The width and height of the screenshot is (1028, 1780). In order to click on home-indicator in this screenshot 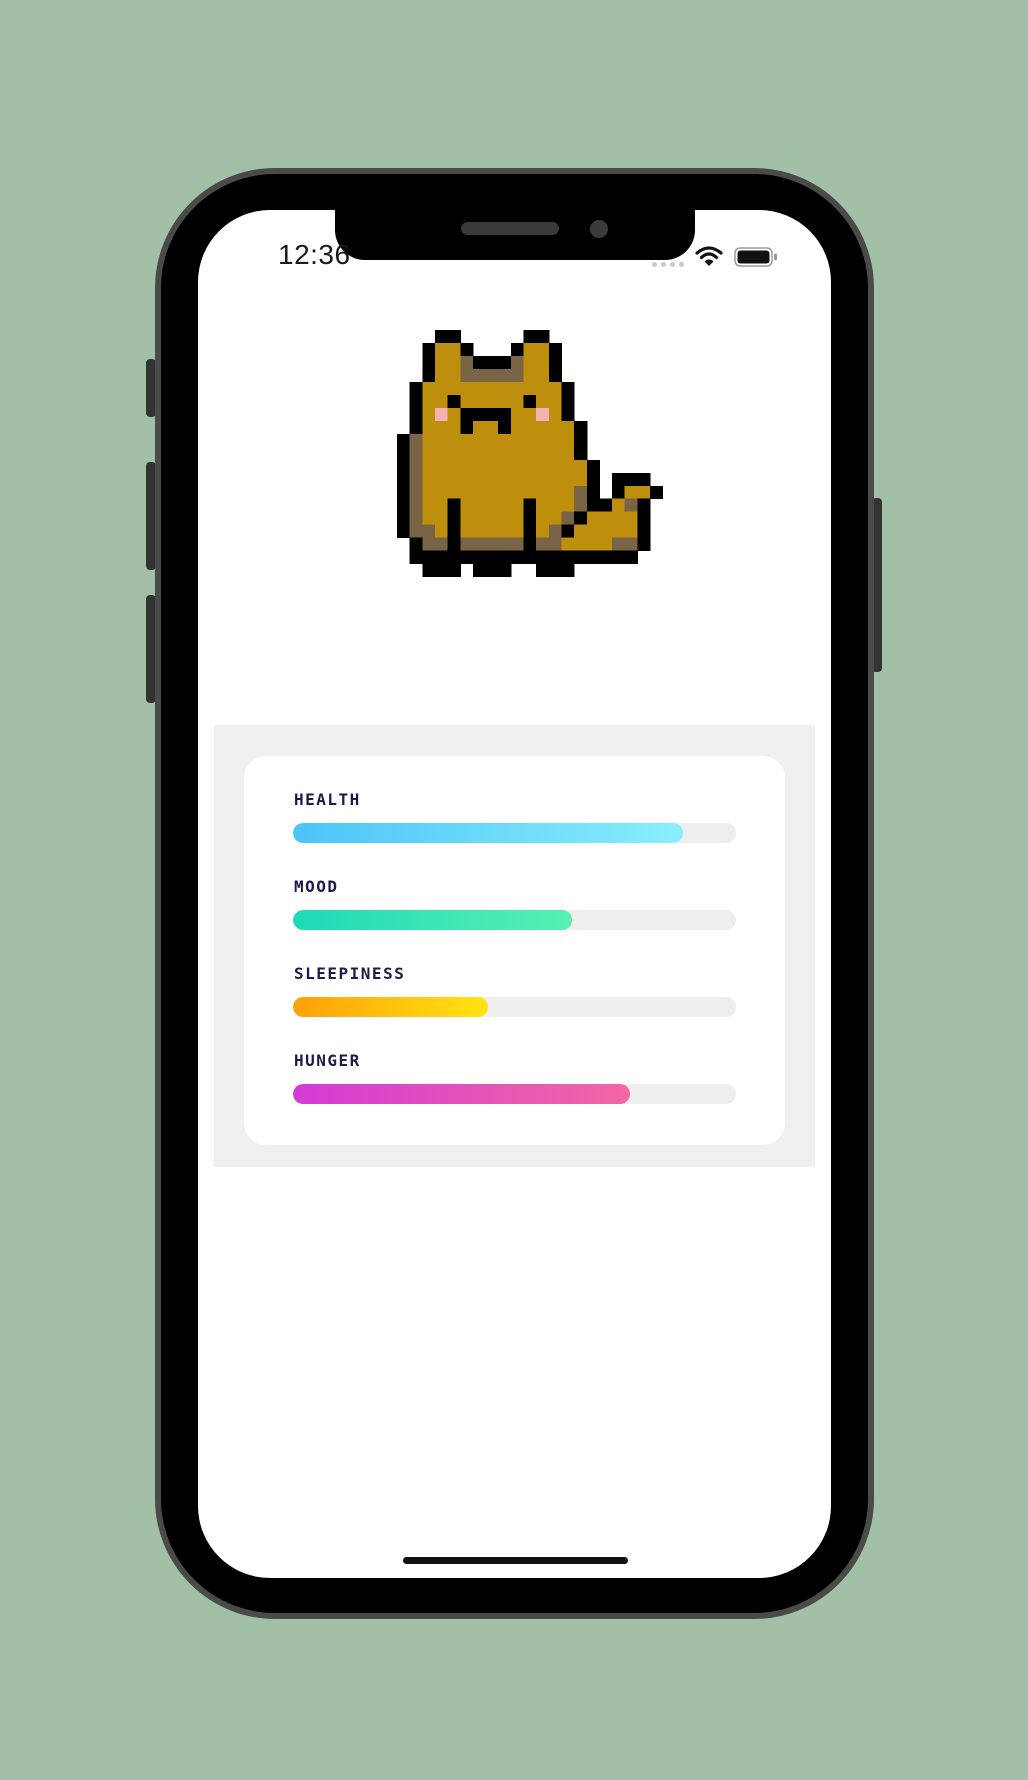, I will do `click(515, 1560)`.